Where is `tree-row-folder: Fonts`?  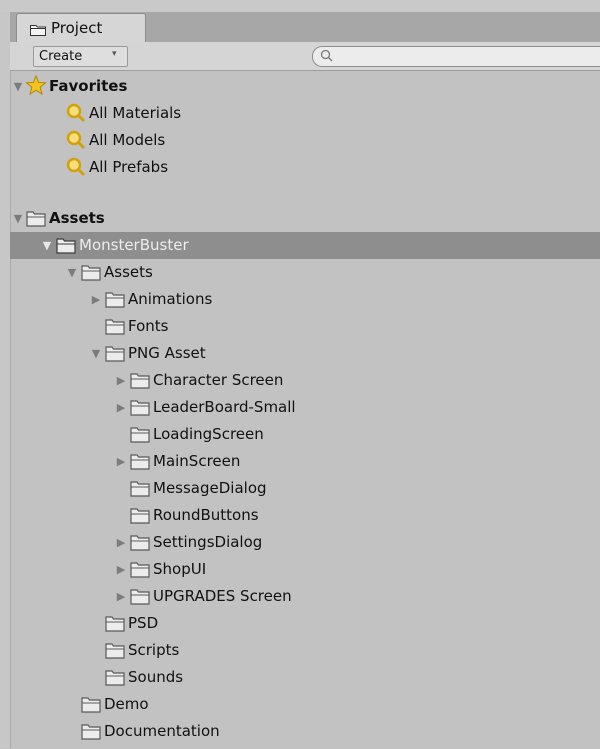
tree-row-folder: Fonts is located at coordinates (305, 326).